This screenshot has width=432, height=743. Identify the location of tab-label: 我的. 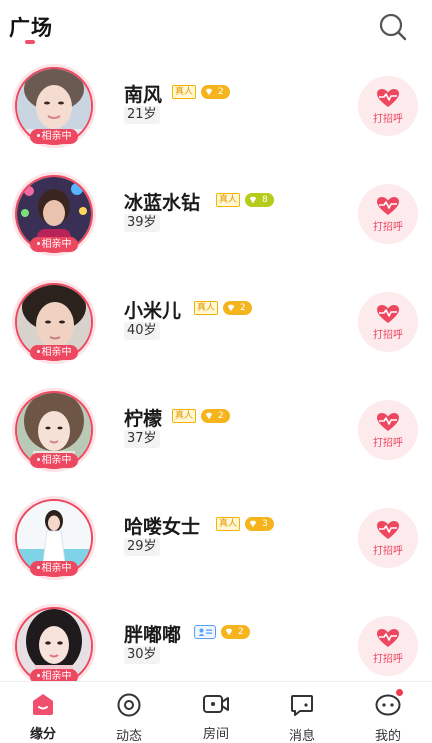
(387, 736).